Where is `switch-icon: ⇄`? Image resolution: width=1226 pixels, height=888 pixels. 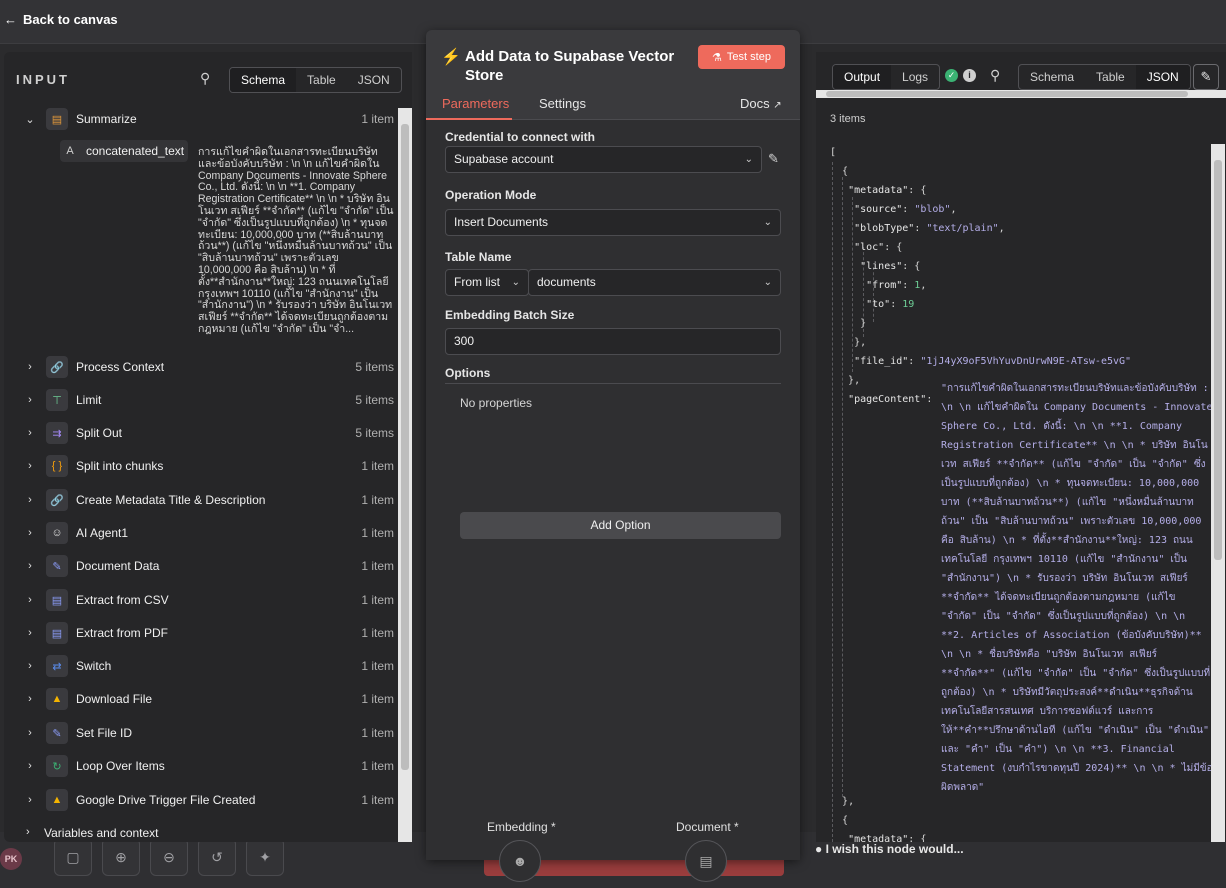
switch-icon: ⇄ is located at coordinates (57, 666).